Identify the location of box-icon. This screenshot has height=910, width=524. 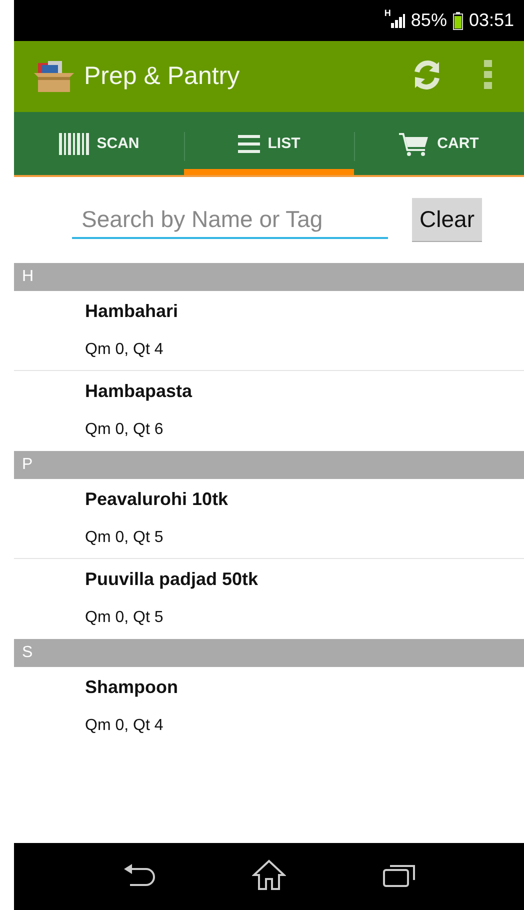
(54, 76).